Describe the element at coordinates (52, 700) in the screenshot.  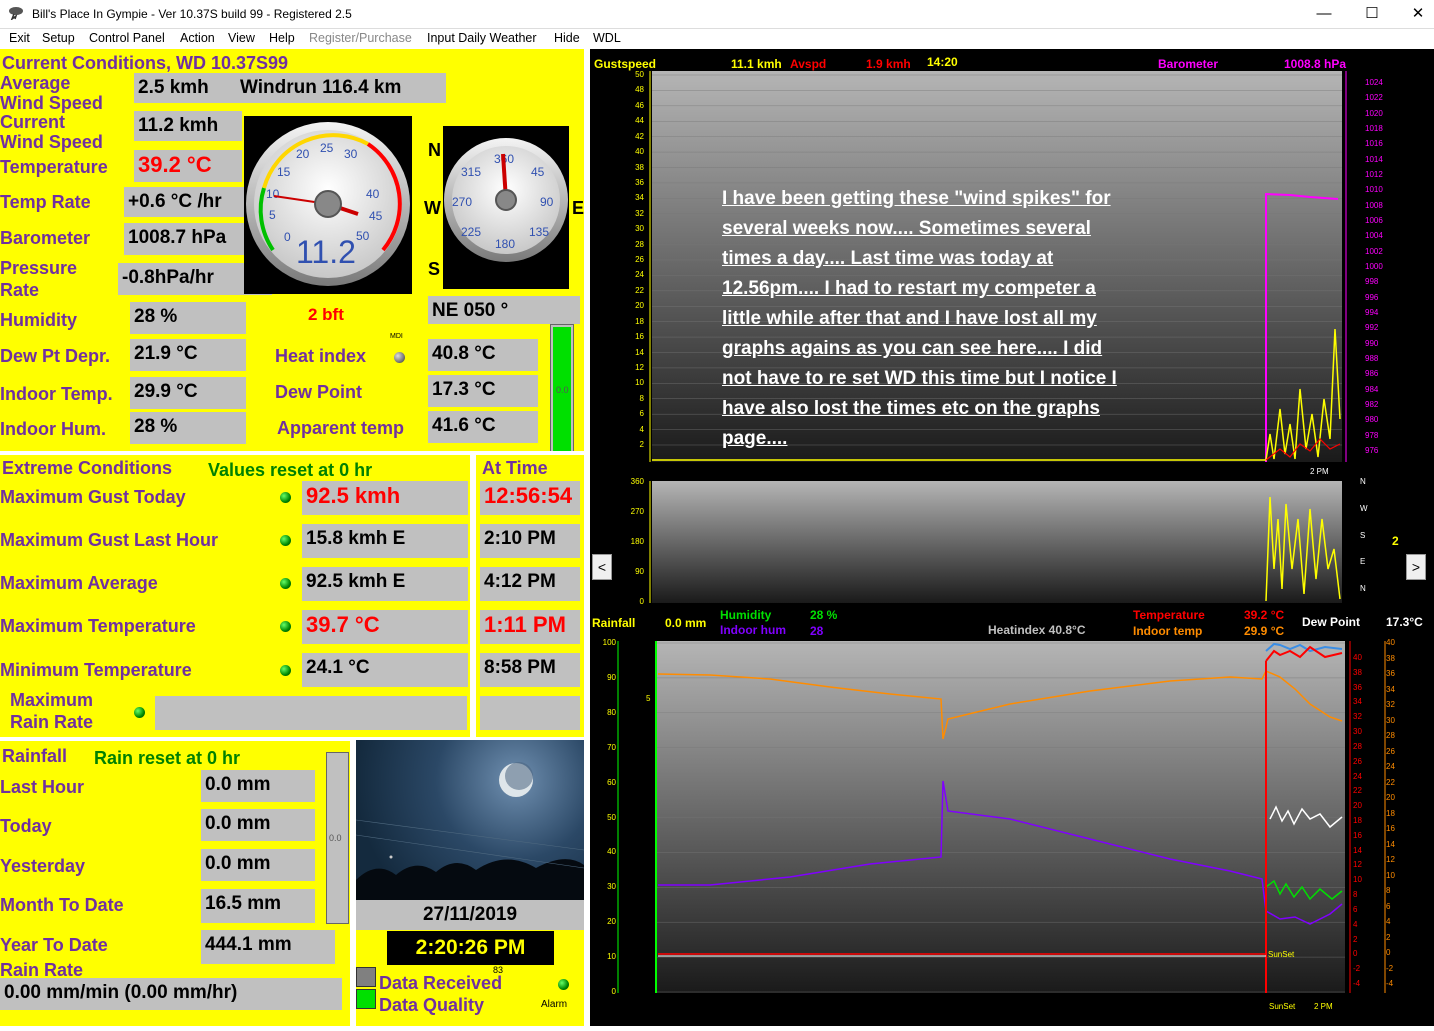
I see `max-rainrate-label-1: Maximum` at that location.